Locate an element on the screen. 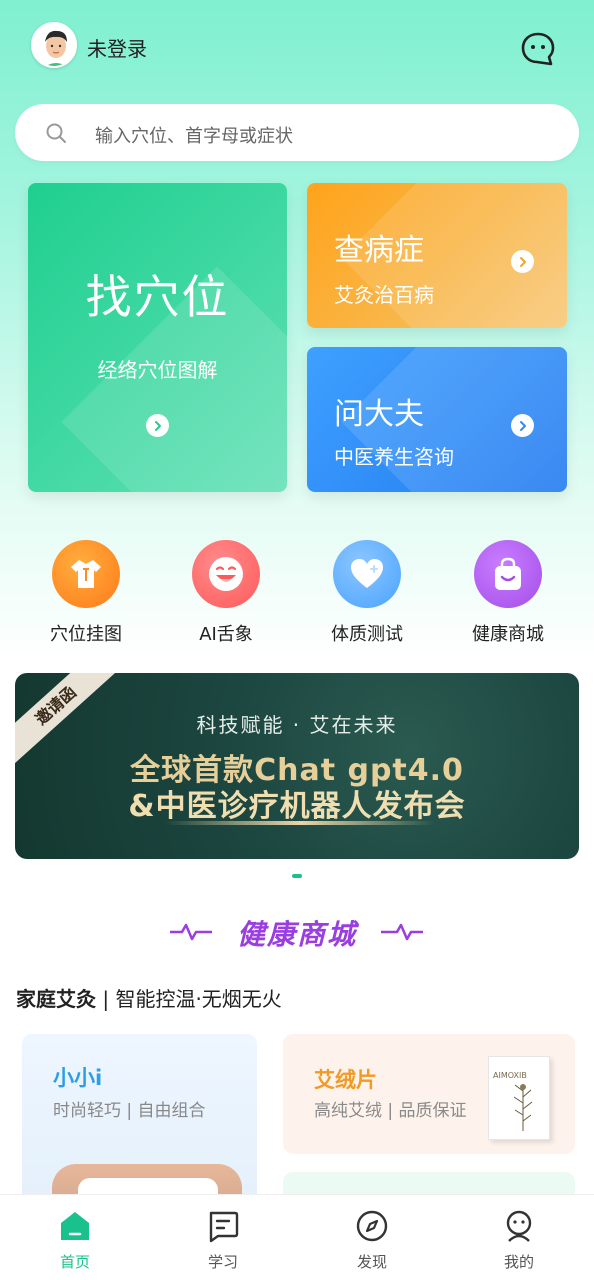 This screenshot has width=594, height=1280. section-title-text: 健康商城 is located at coordinates (296, 934).